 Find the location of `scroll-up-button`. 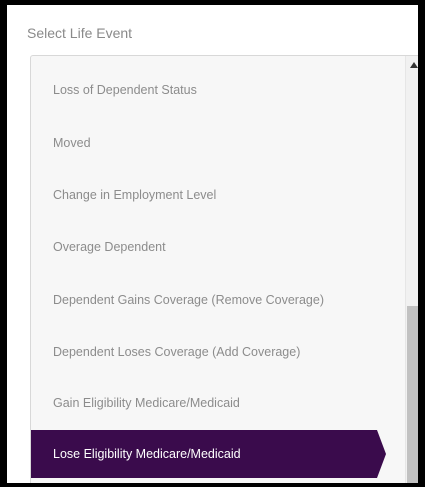

scroll-up-button is located at coordinates (412, 65).